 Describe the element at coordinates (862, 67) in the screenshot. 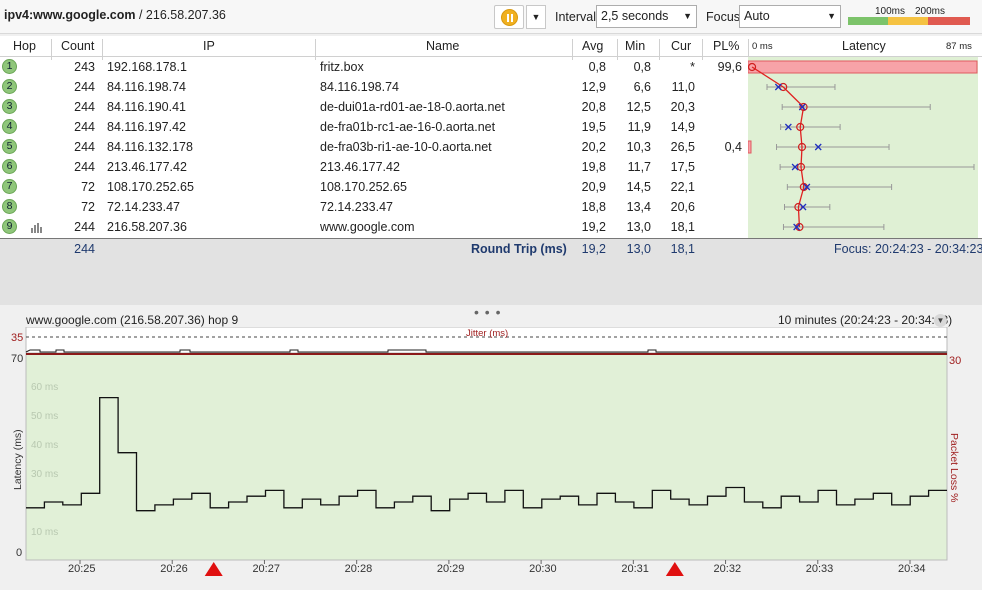

I see `packet-loss-bar` at that location.